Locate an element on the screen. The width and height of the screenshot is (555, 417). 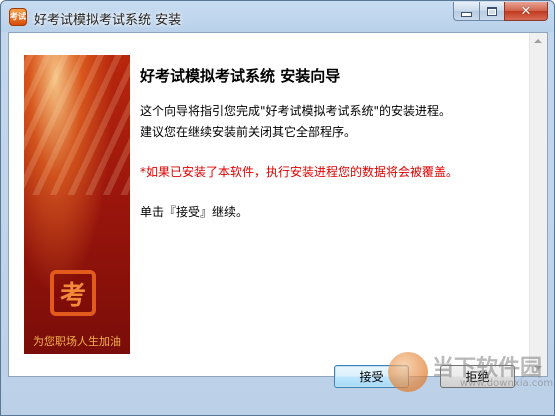
maximize-icon is located at coordinates (492, 11).